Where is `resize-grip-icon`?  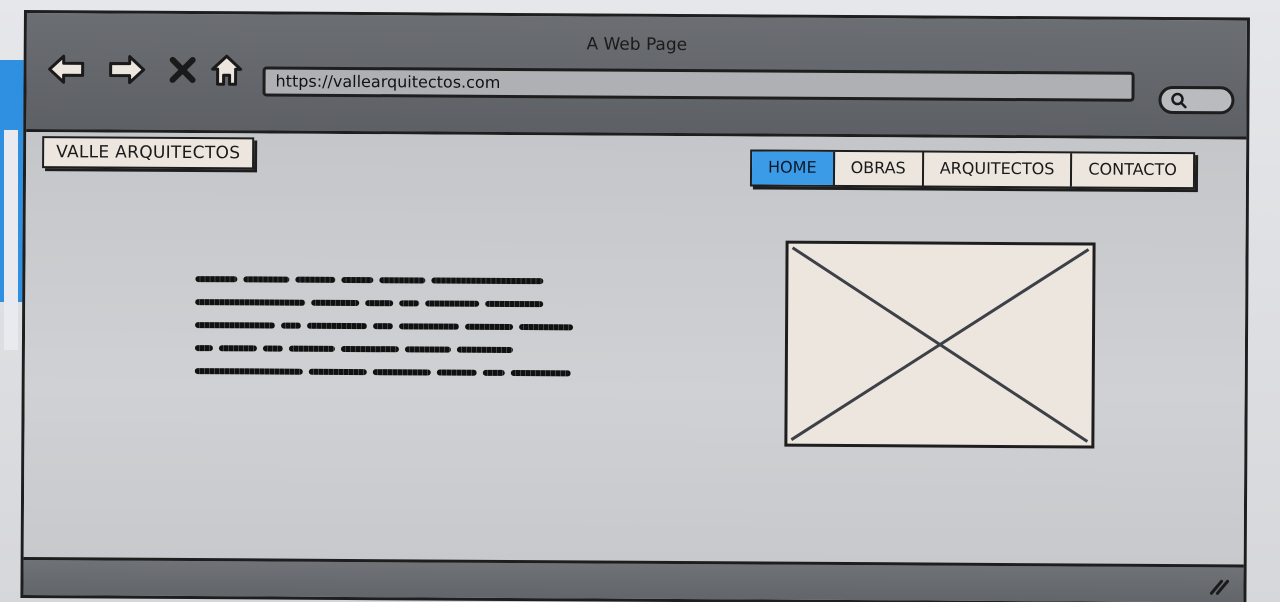
resize-grip-icon is located at coordinates (1218, 586).